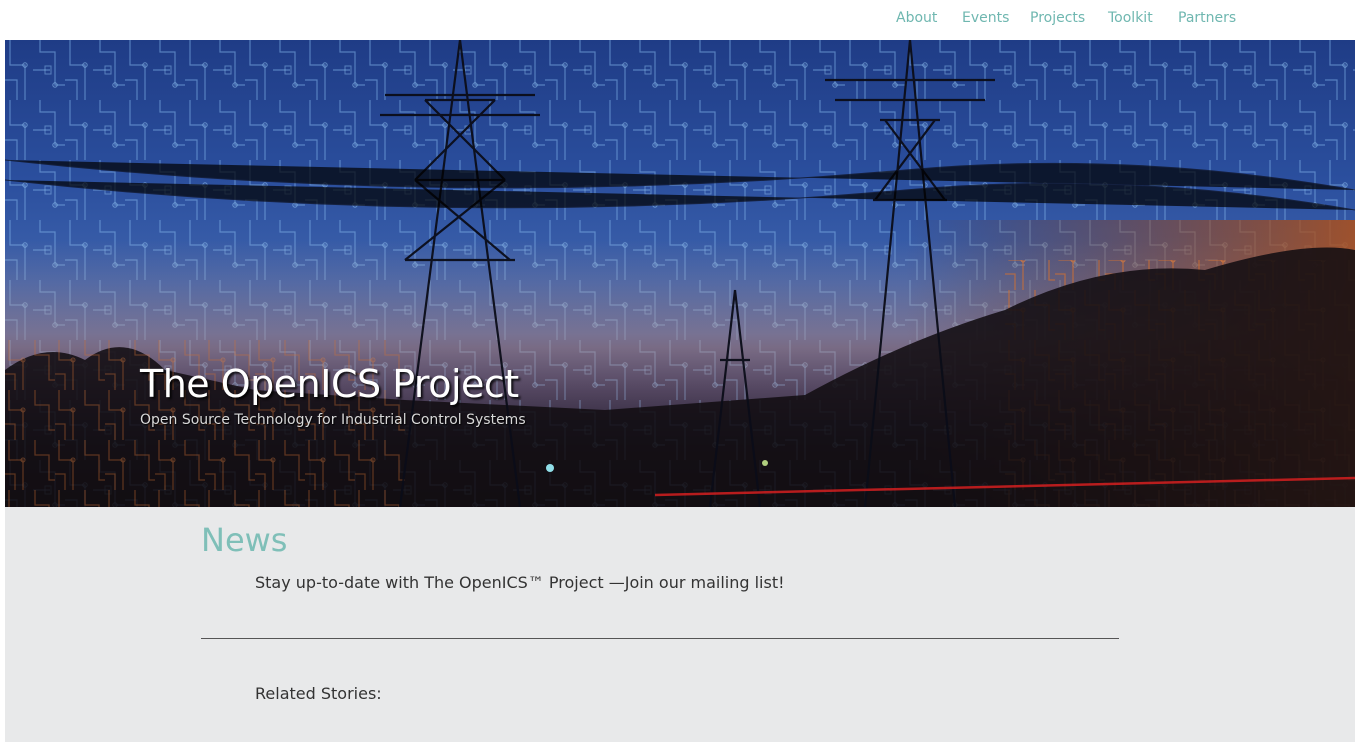  I want to click on nav-link-events: Events, so click(985, 18).